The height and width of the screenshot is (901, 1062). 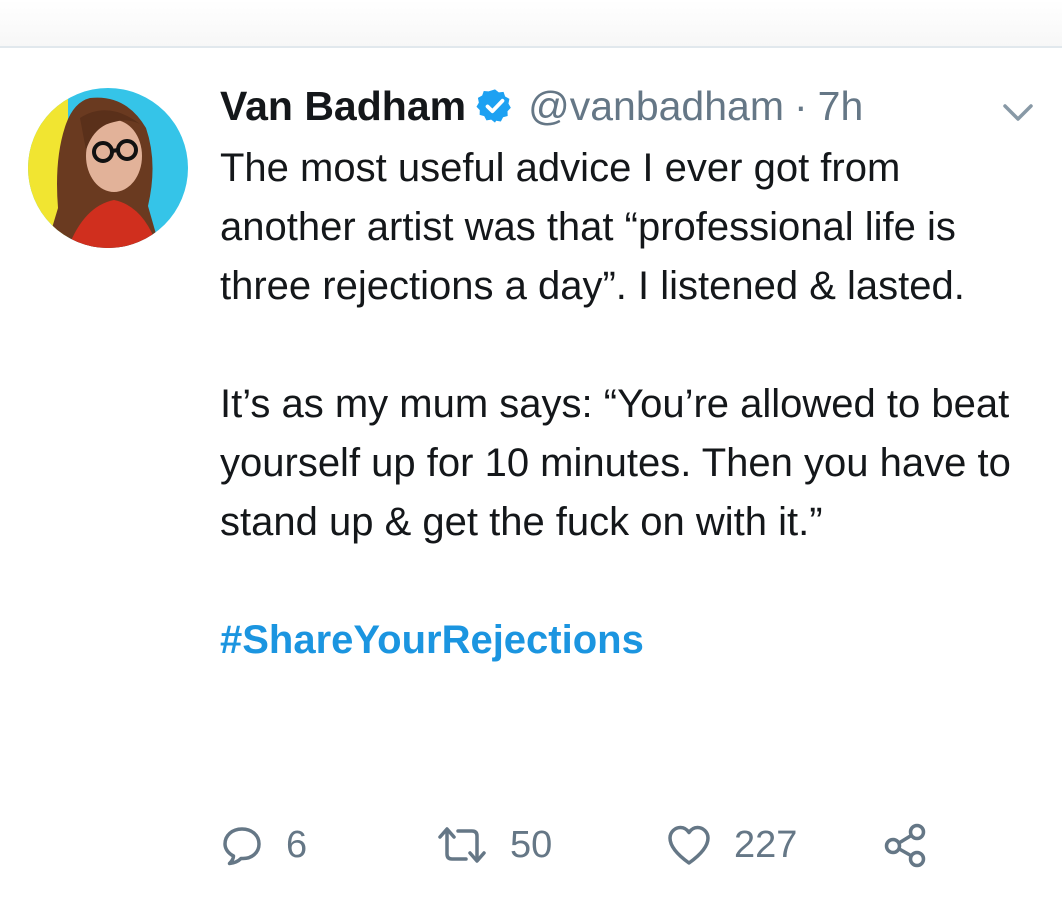 I want to click on retweet-count: 50, so click(x=531, y=844).